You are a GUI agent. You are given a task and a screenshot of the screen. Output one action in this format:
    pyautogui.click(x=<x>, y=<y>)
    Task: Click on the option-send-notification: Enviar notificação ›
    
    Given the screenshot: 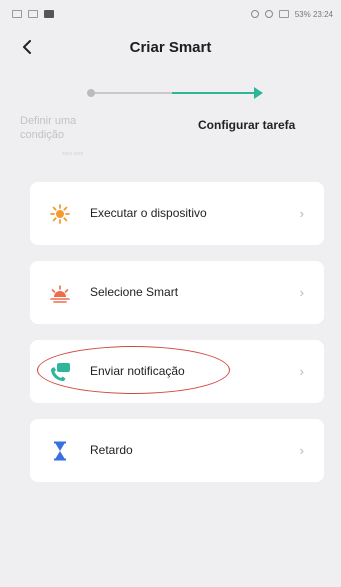 What is the action you would take?
    pyautogui.click(x=177, y=371)
    